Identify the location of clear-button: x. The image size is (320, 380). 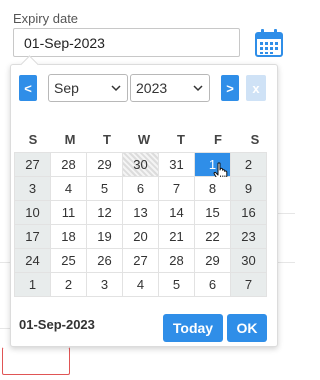
(256, 88).